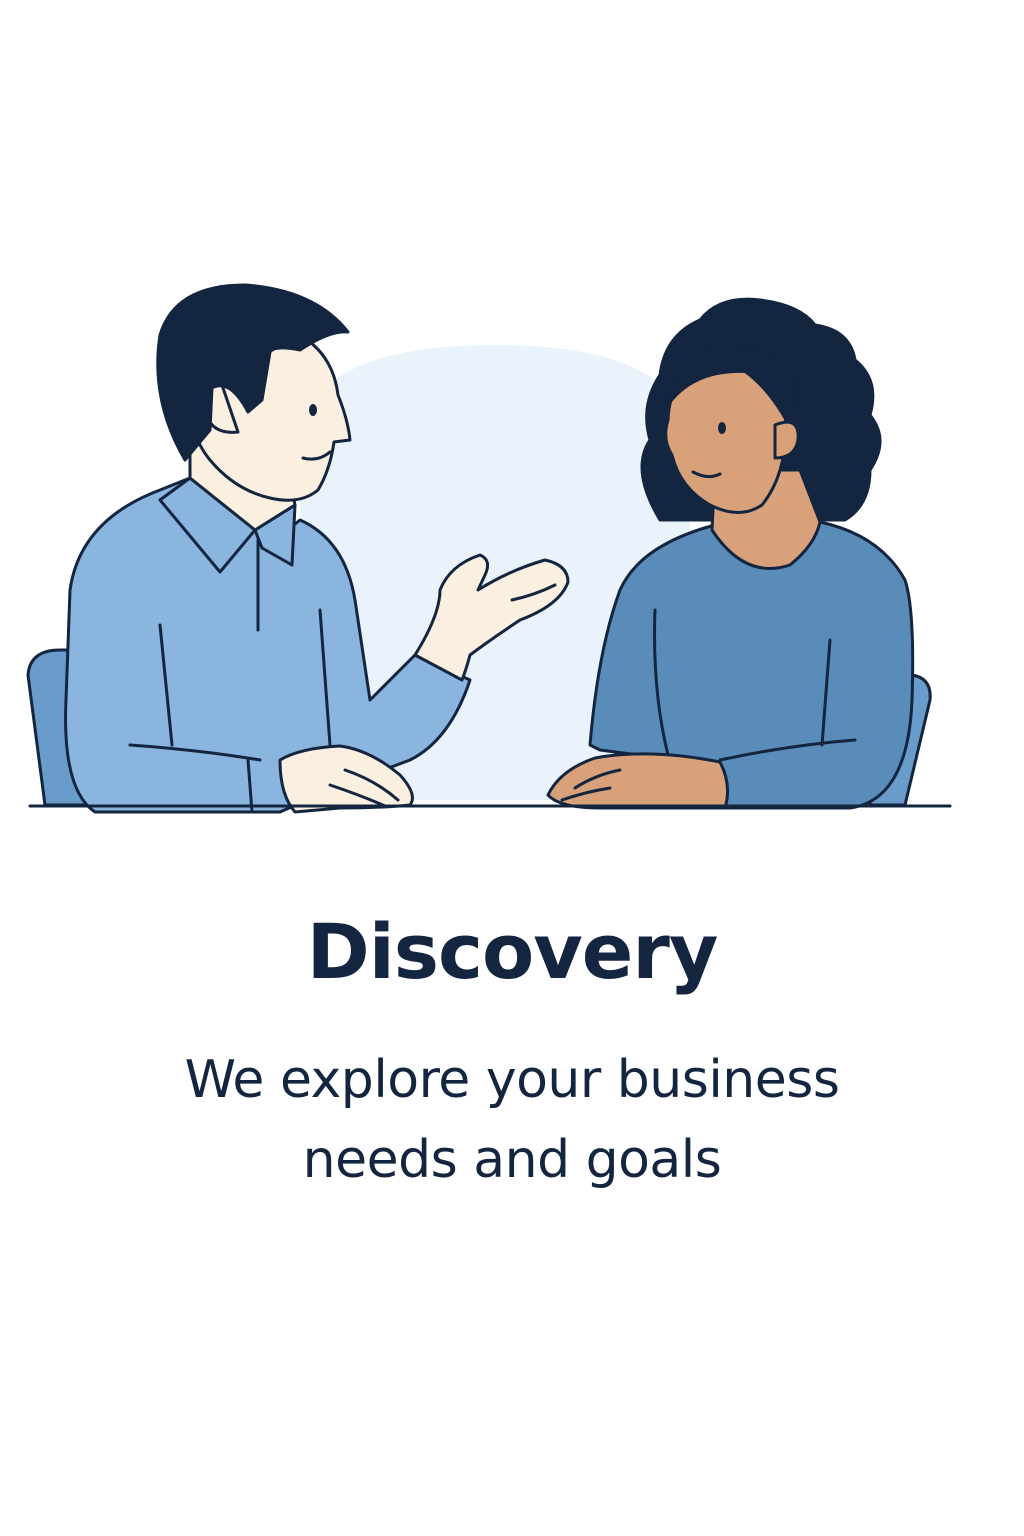 The width and height of the screenshot is (1024, 1536). Describe the element at coordinates (722, 428) in the screenshot. I see `woman-eye` at that location.